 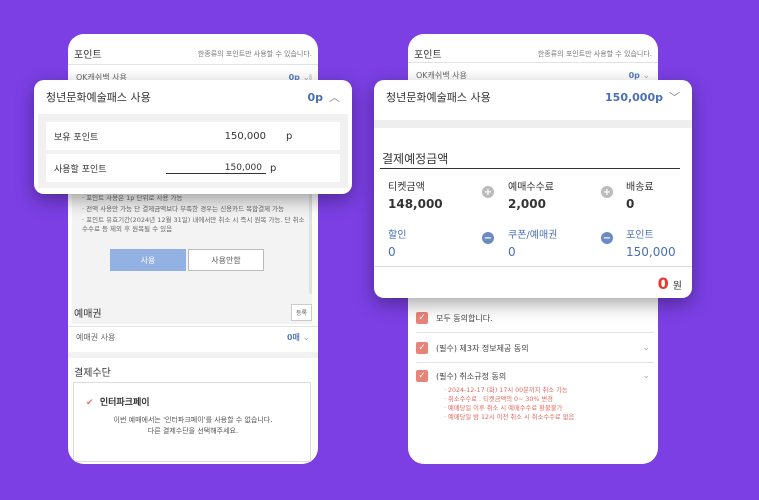 I want to click on discount-value: 0, so click(x=392, y=252).